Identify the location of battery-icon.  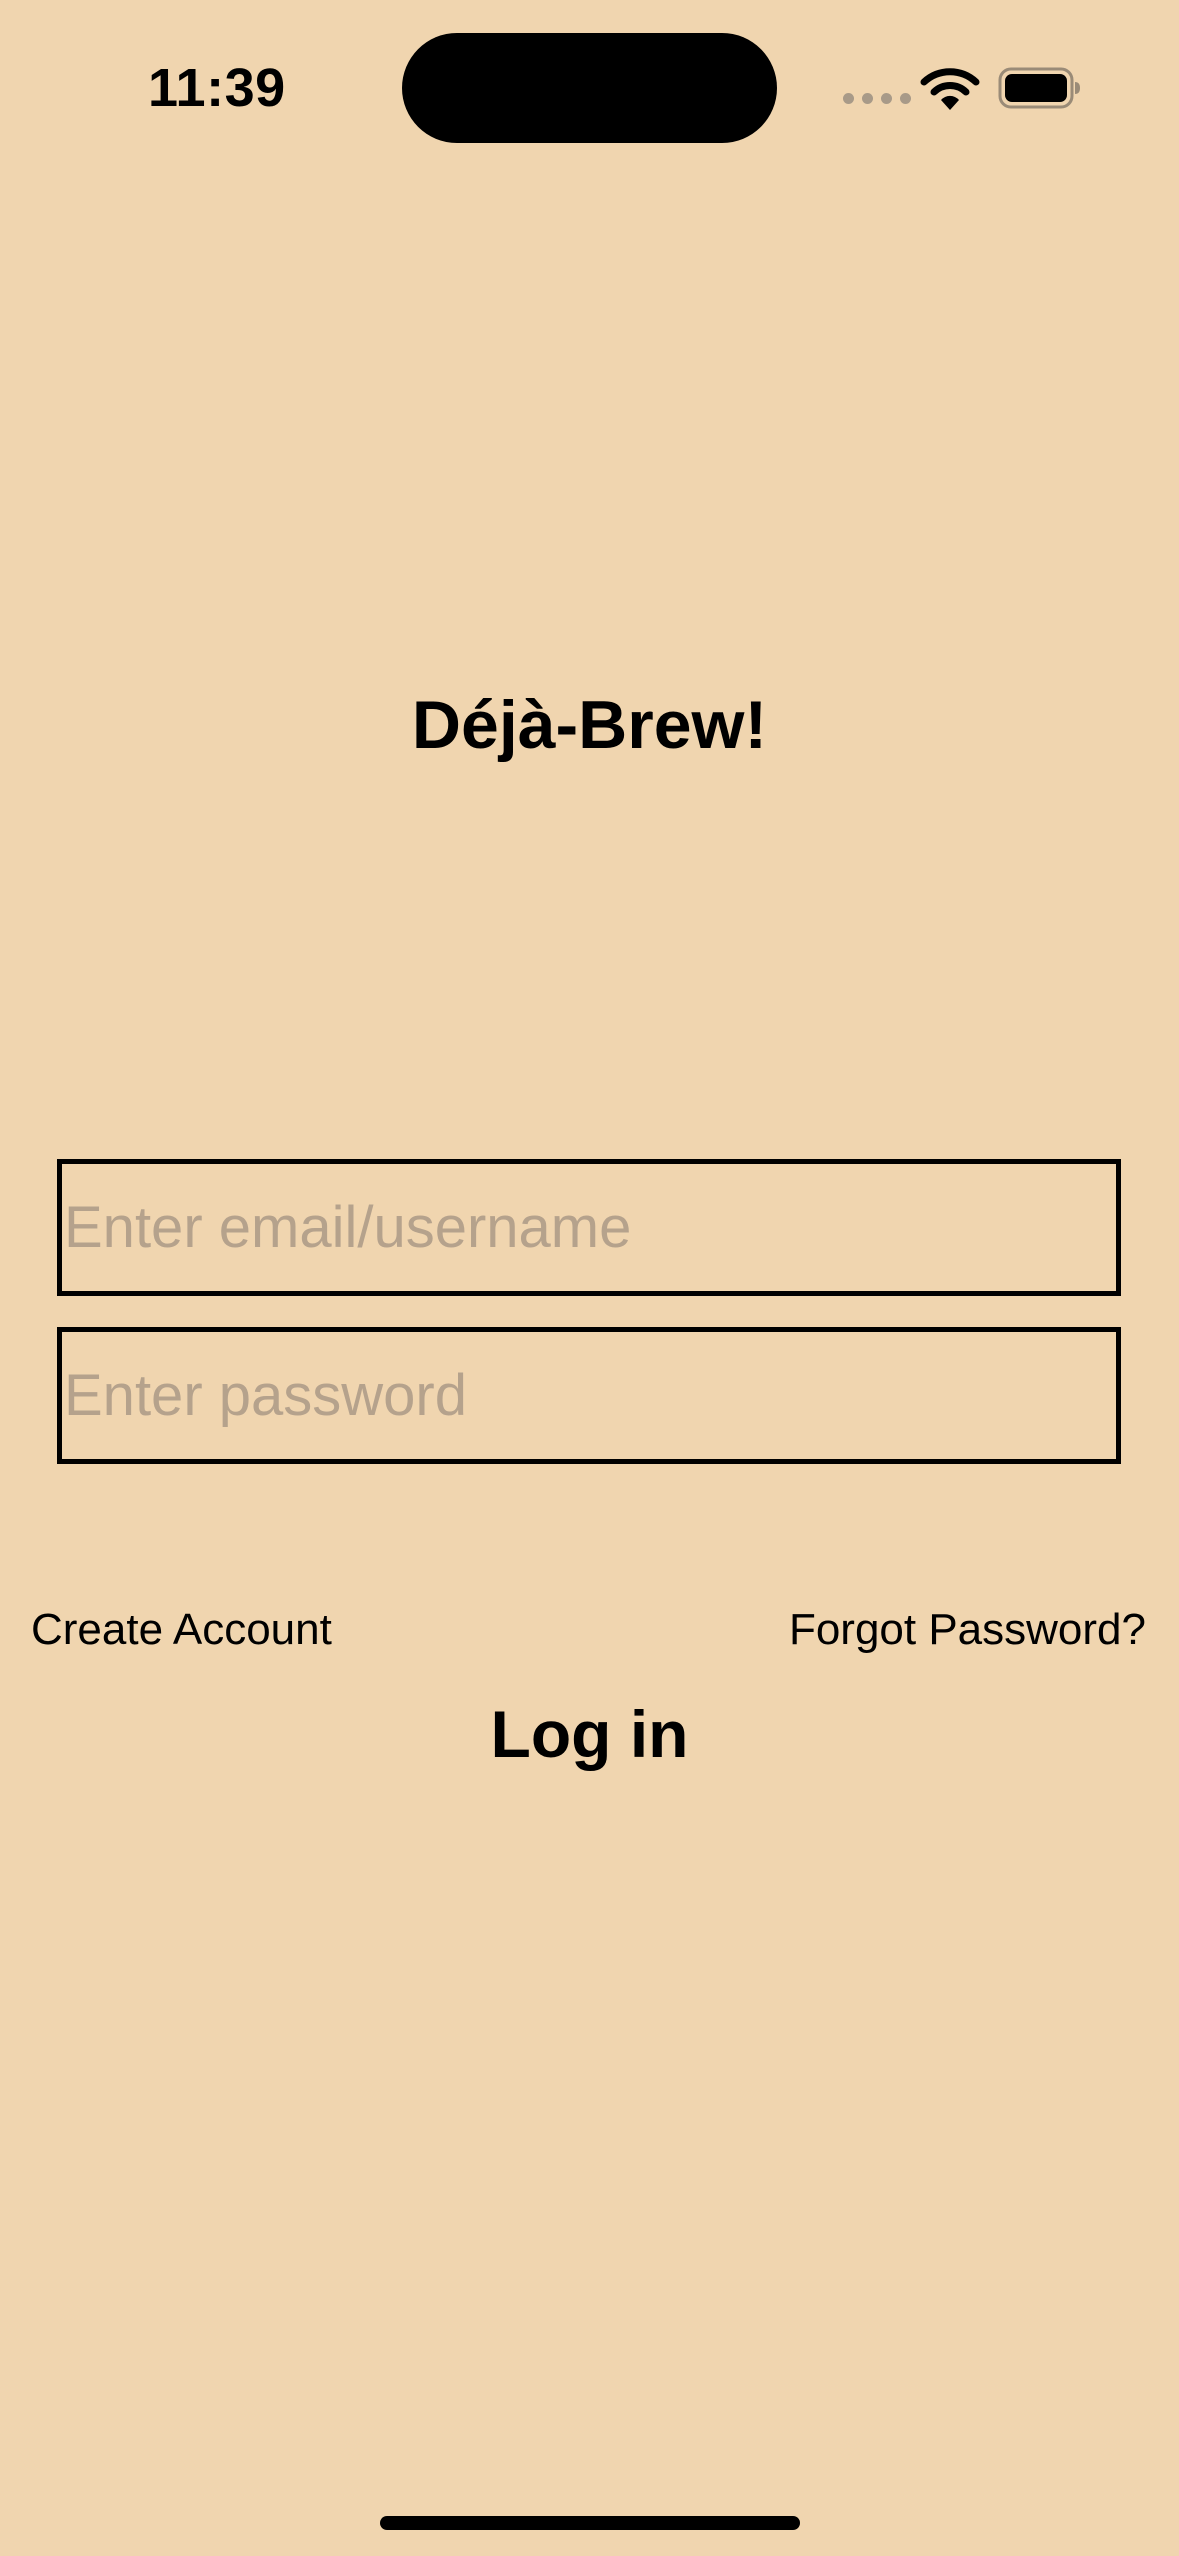
(1039, 88).